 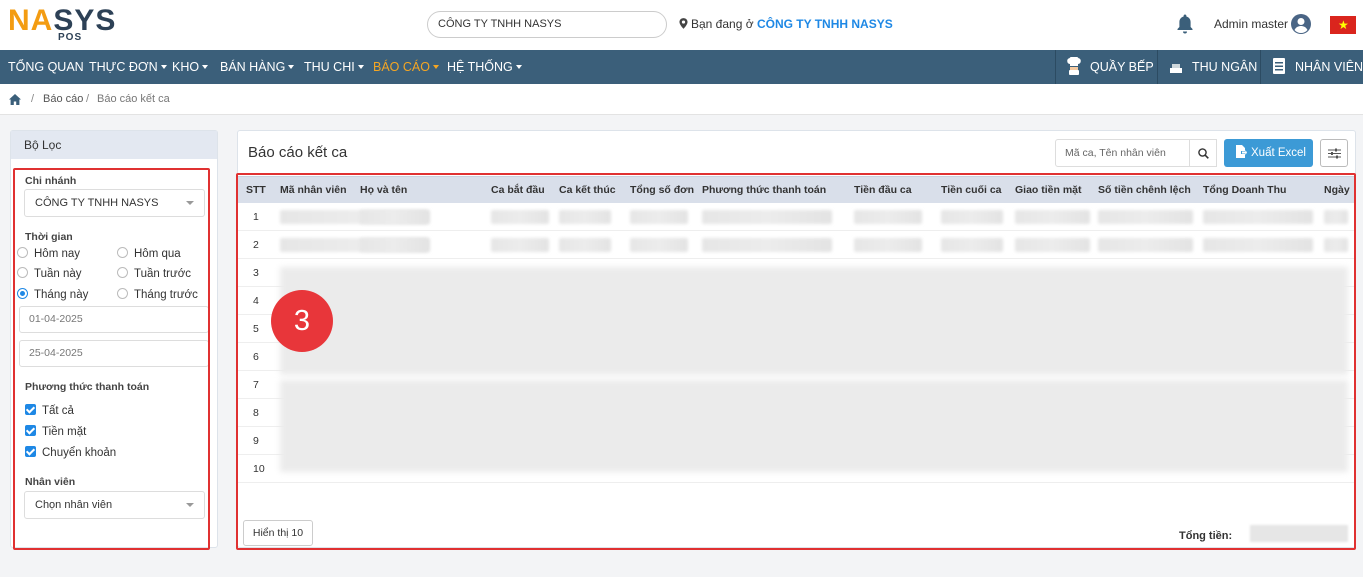 What do you see at coordinates (46, 67) in the screenshot?
I see `nav-tong-quan: TỔNG QUAN` at bounding box center [46, 67].